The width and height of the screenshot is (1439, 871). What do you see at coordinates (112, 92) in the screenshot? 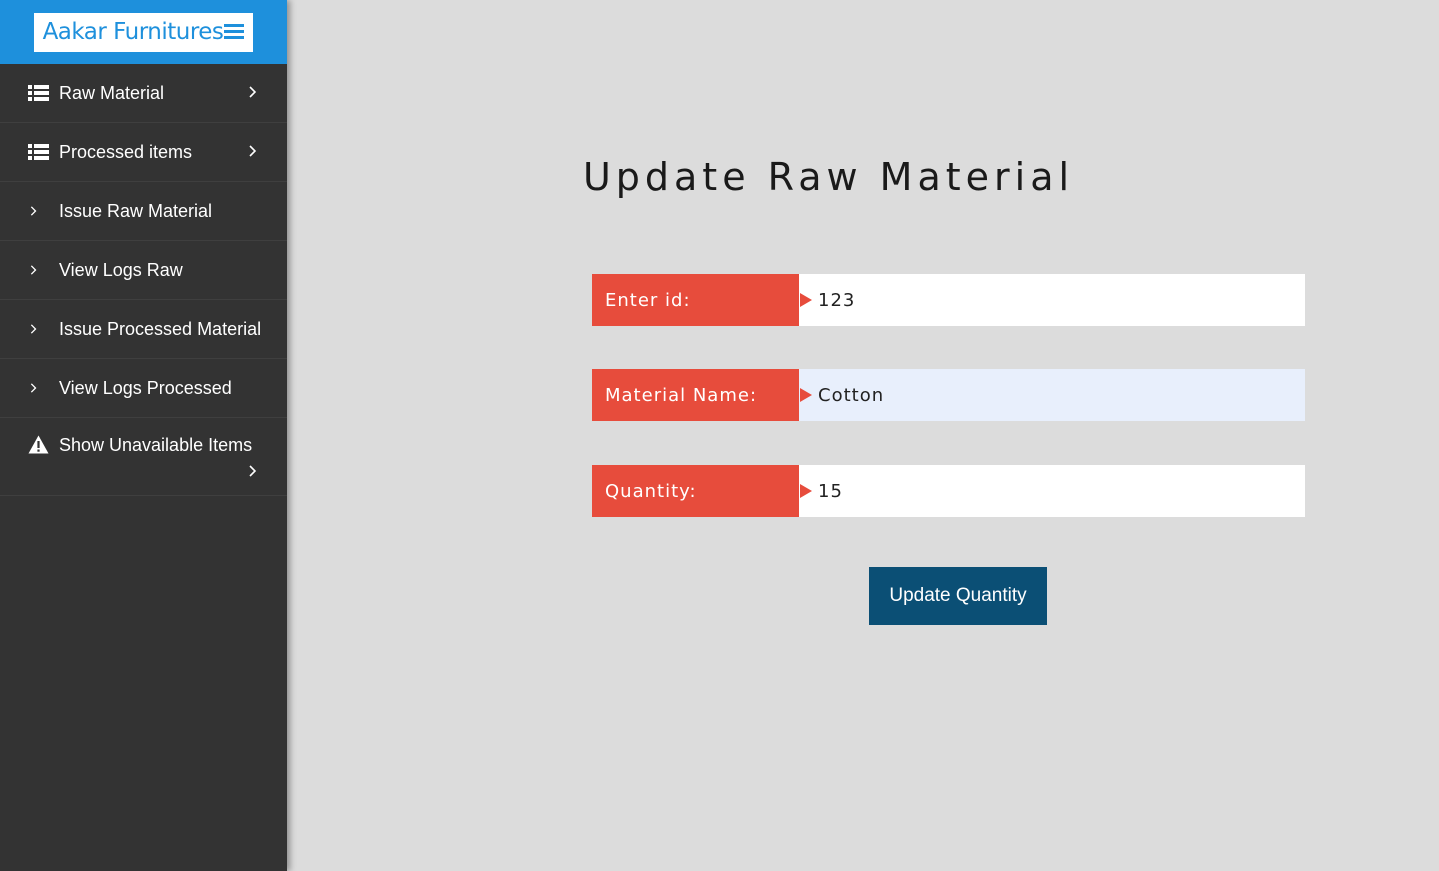
I see `sidebar-item-label: Raw Material` at bounding box center [112, 92].